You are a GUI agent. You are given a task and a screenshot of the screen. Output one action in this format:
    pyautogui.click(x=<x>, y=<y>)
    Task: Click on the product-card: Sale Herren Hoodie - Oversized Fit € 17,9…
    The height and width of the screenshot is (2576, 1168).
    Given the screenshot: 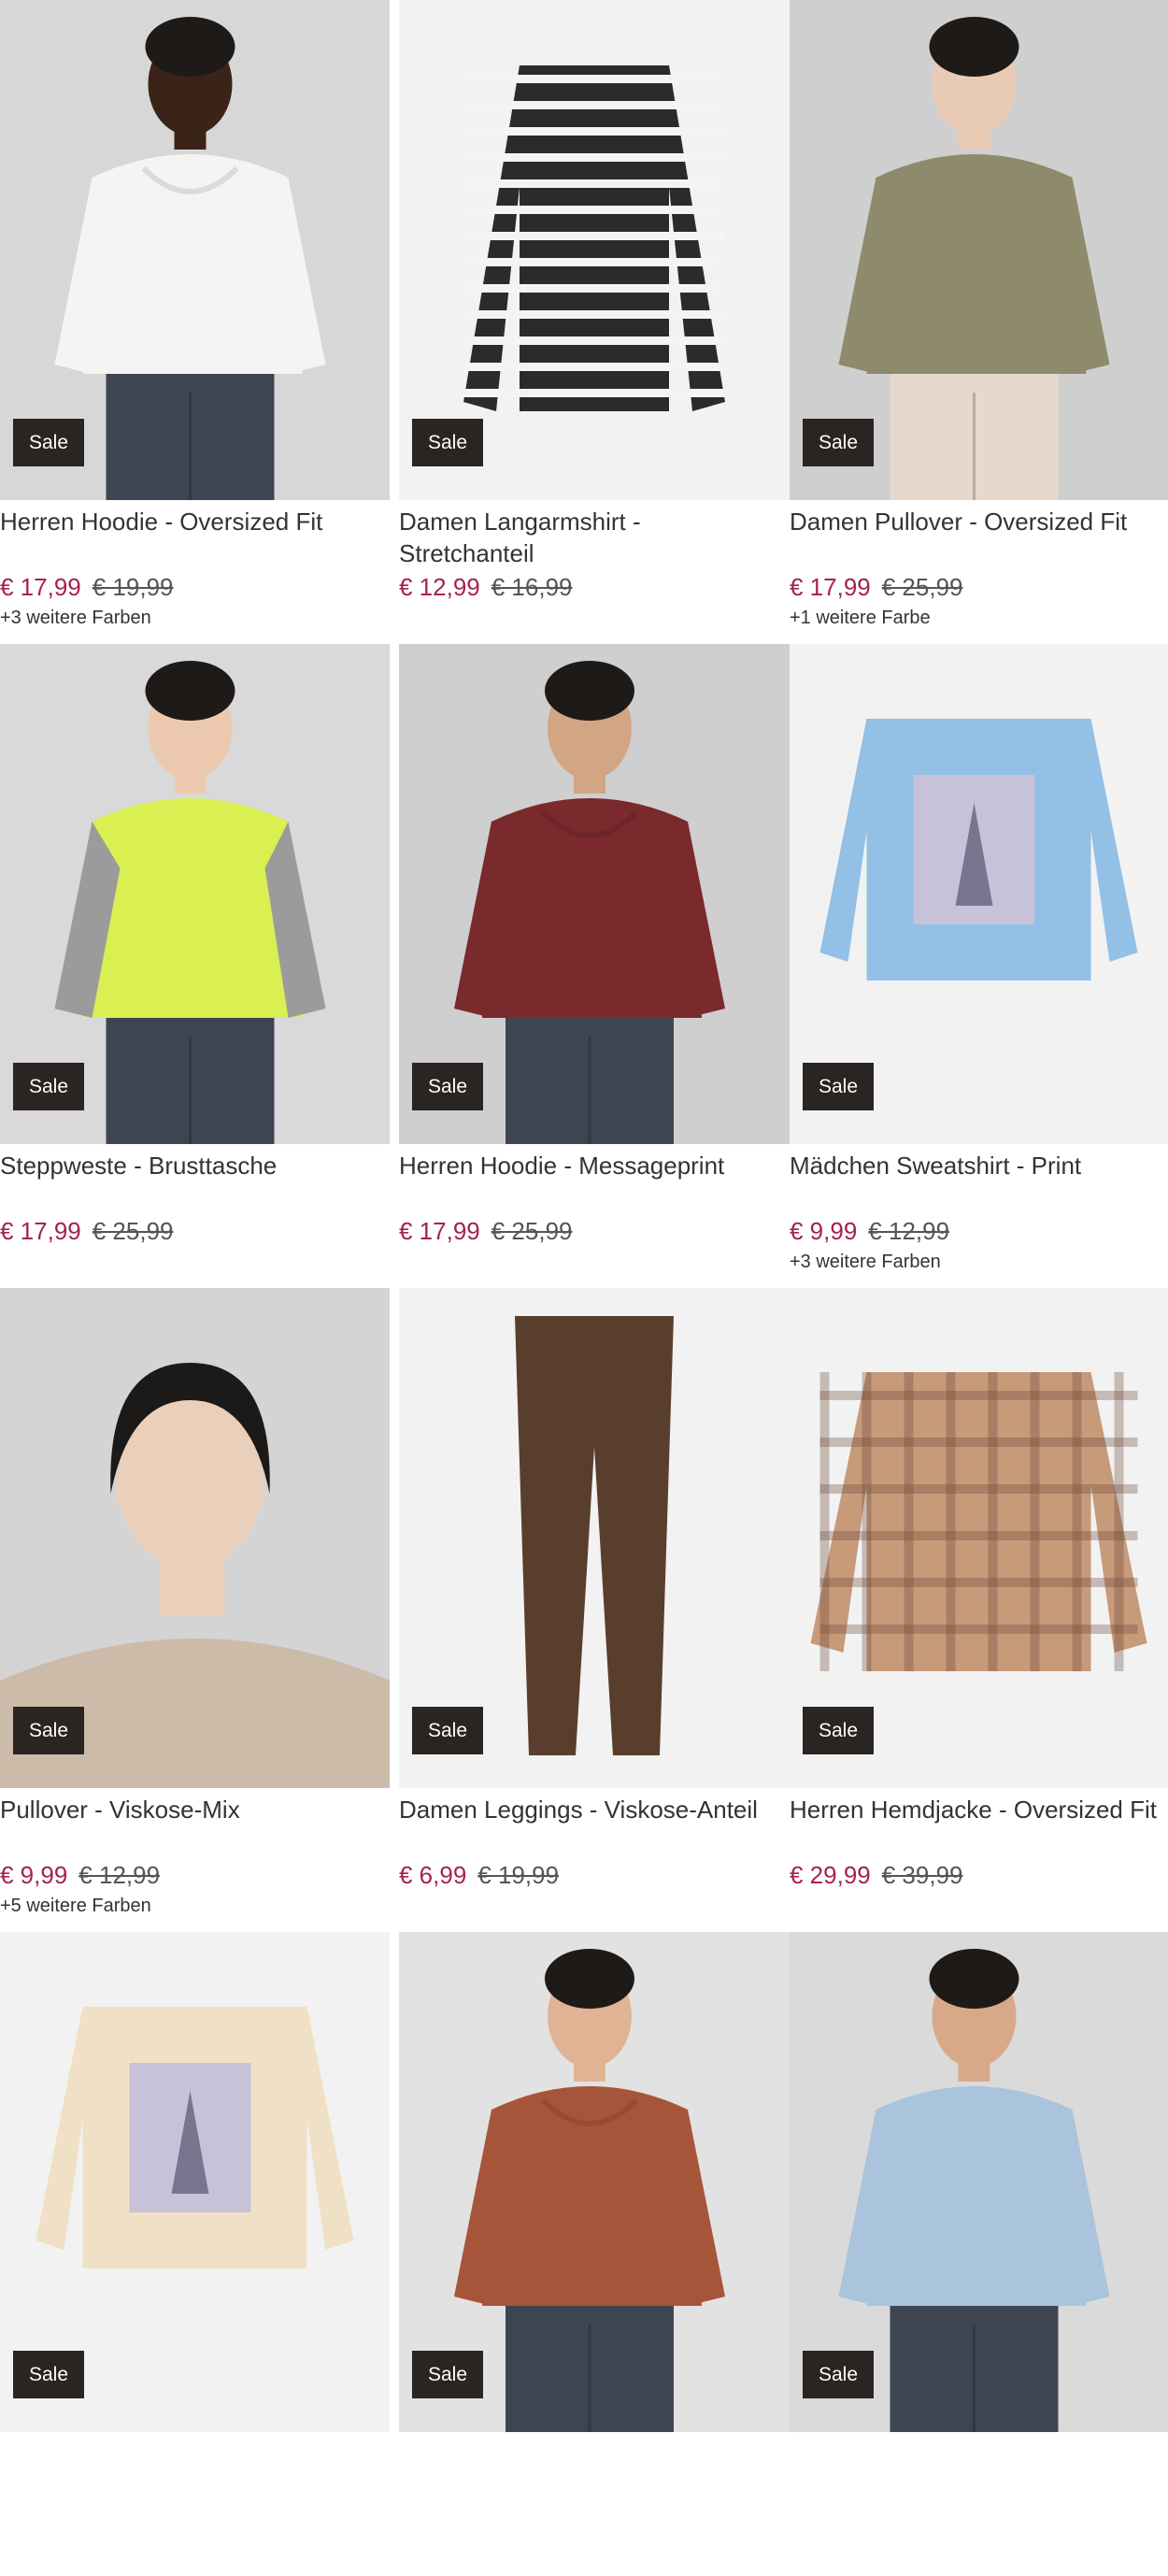 What is the action you would take?
    pyautogui.click(x=195, y=322)
    